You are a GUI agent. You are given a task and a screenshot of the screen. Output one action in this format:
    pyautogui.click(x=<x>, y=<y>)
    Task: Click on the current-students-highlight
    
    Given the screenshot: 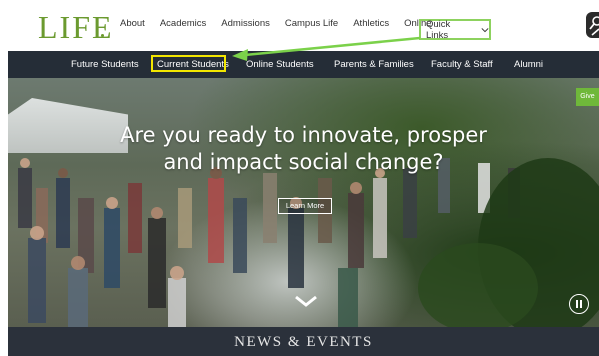 What is the action you would take?
    pyautogui.click(x=188, y=63)
    